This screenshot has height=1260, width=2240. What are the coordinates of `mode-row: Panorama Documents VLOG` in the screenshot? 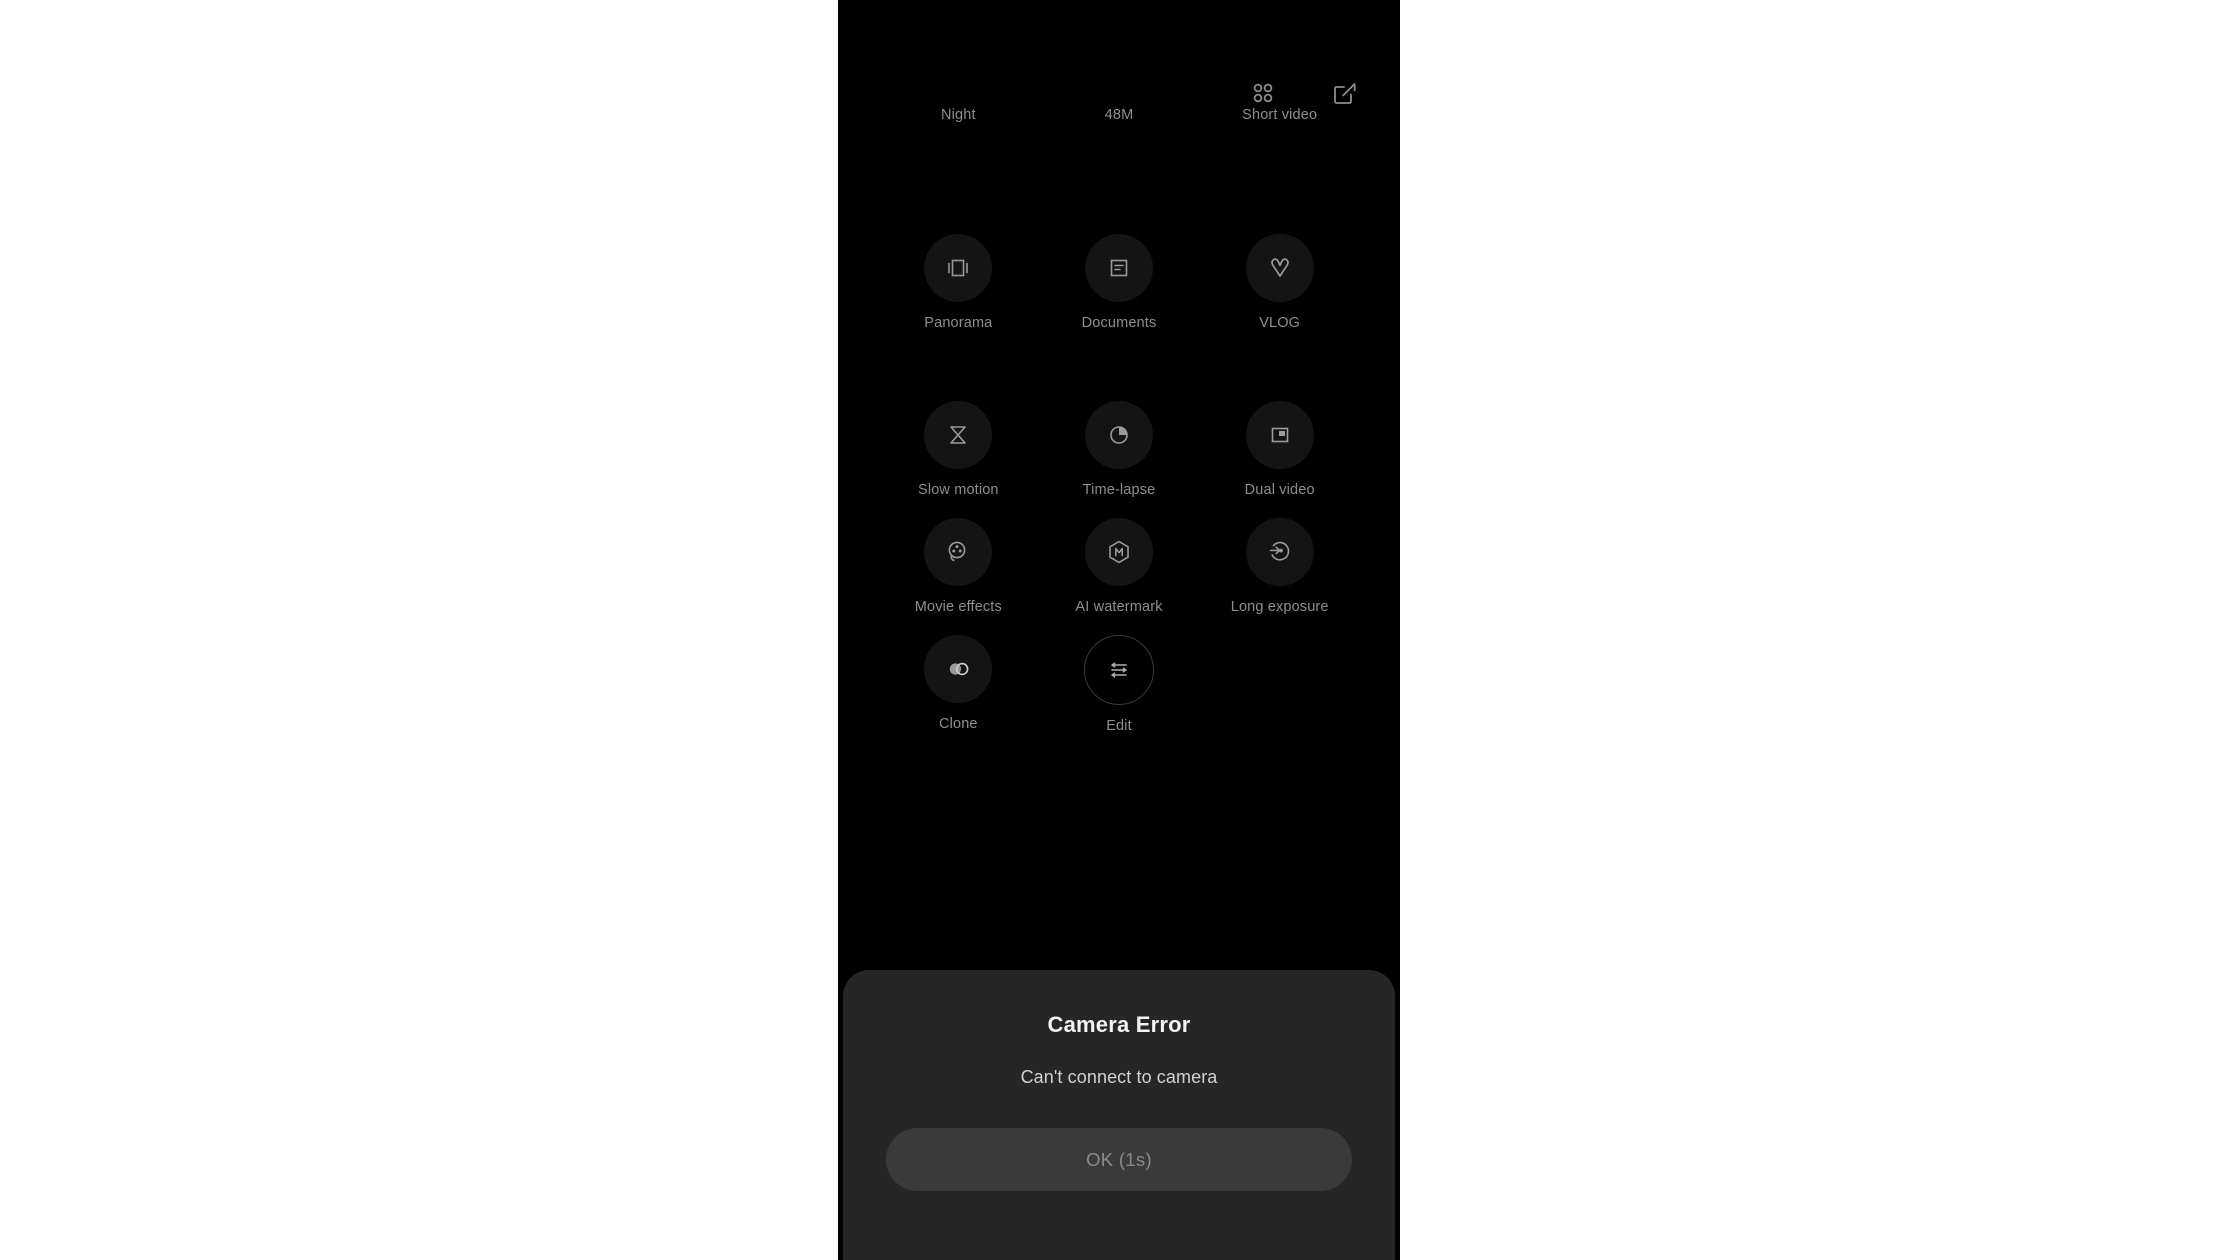 It's located at (1119, 282).